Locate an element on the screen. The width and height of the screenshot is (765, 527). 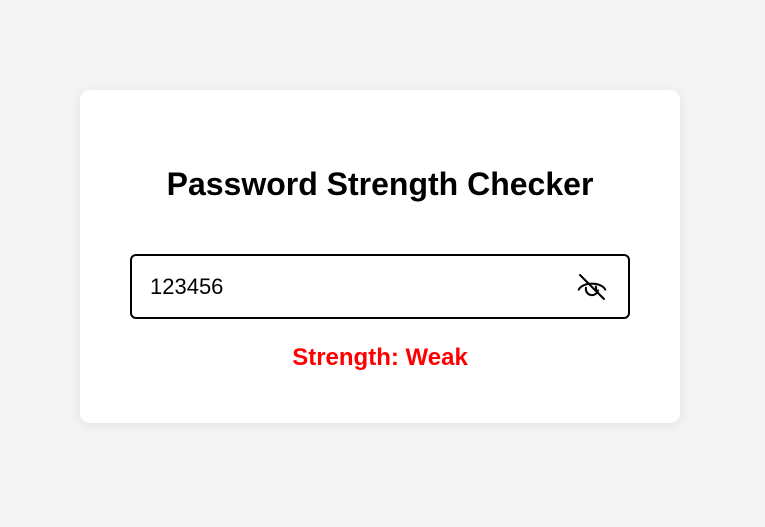
password-input: 123456 is located at coordinates (350, 286).